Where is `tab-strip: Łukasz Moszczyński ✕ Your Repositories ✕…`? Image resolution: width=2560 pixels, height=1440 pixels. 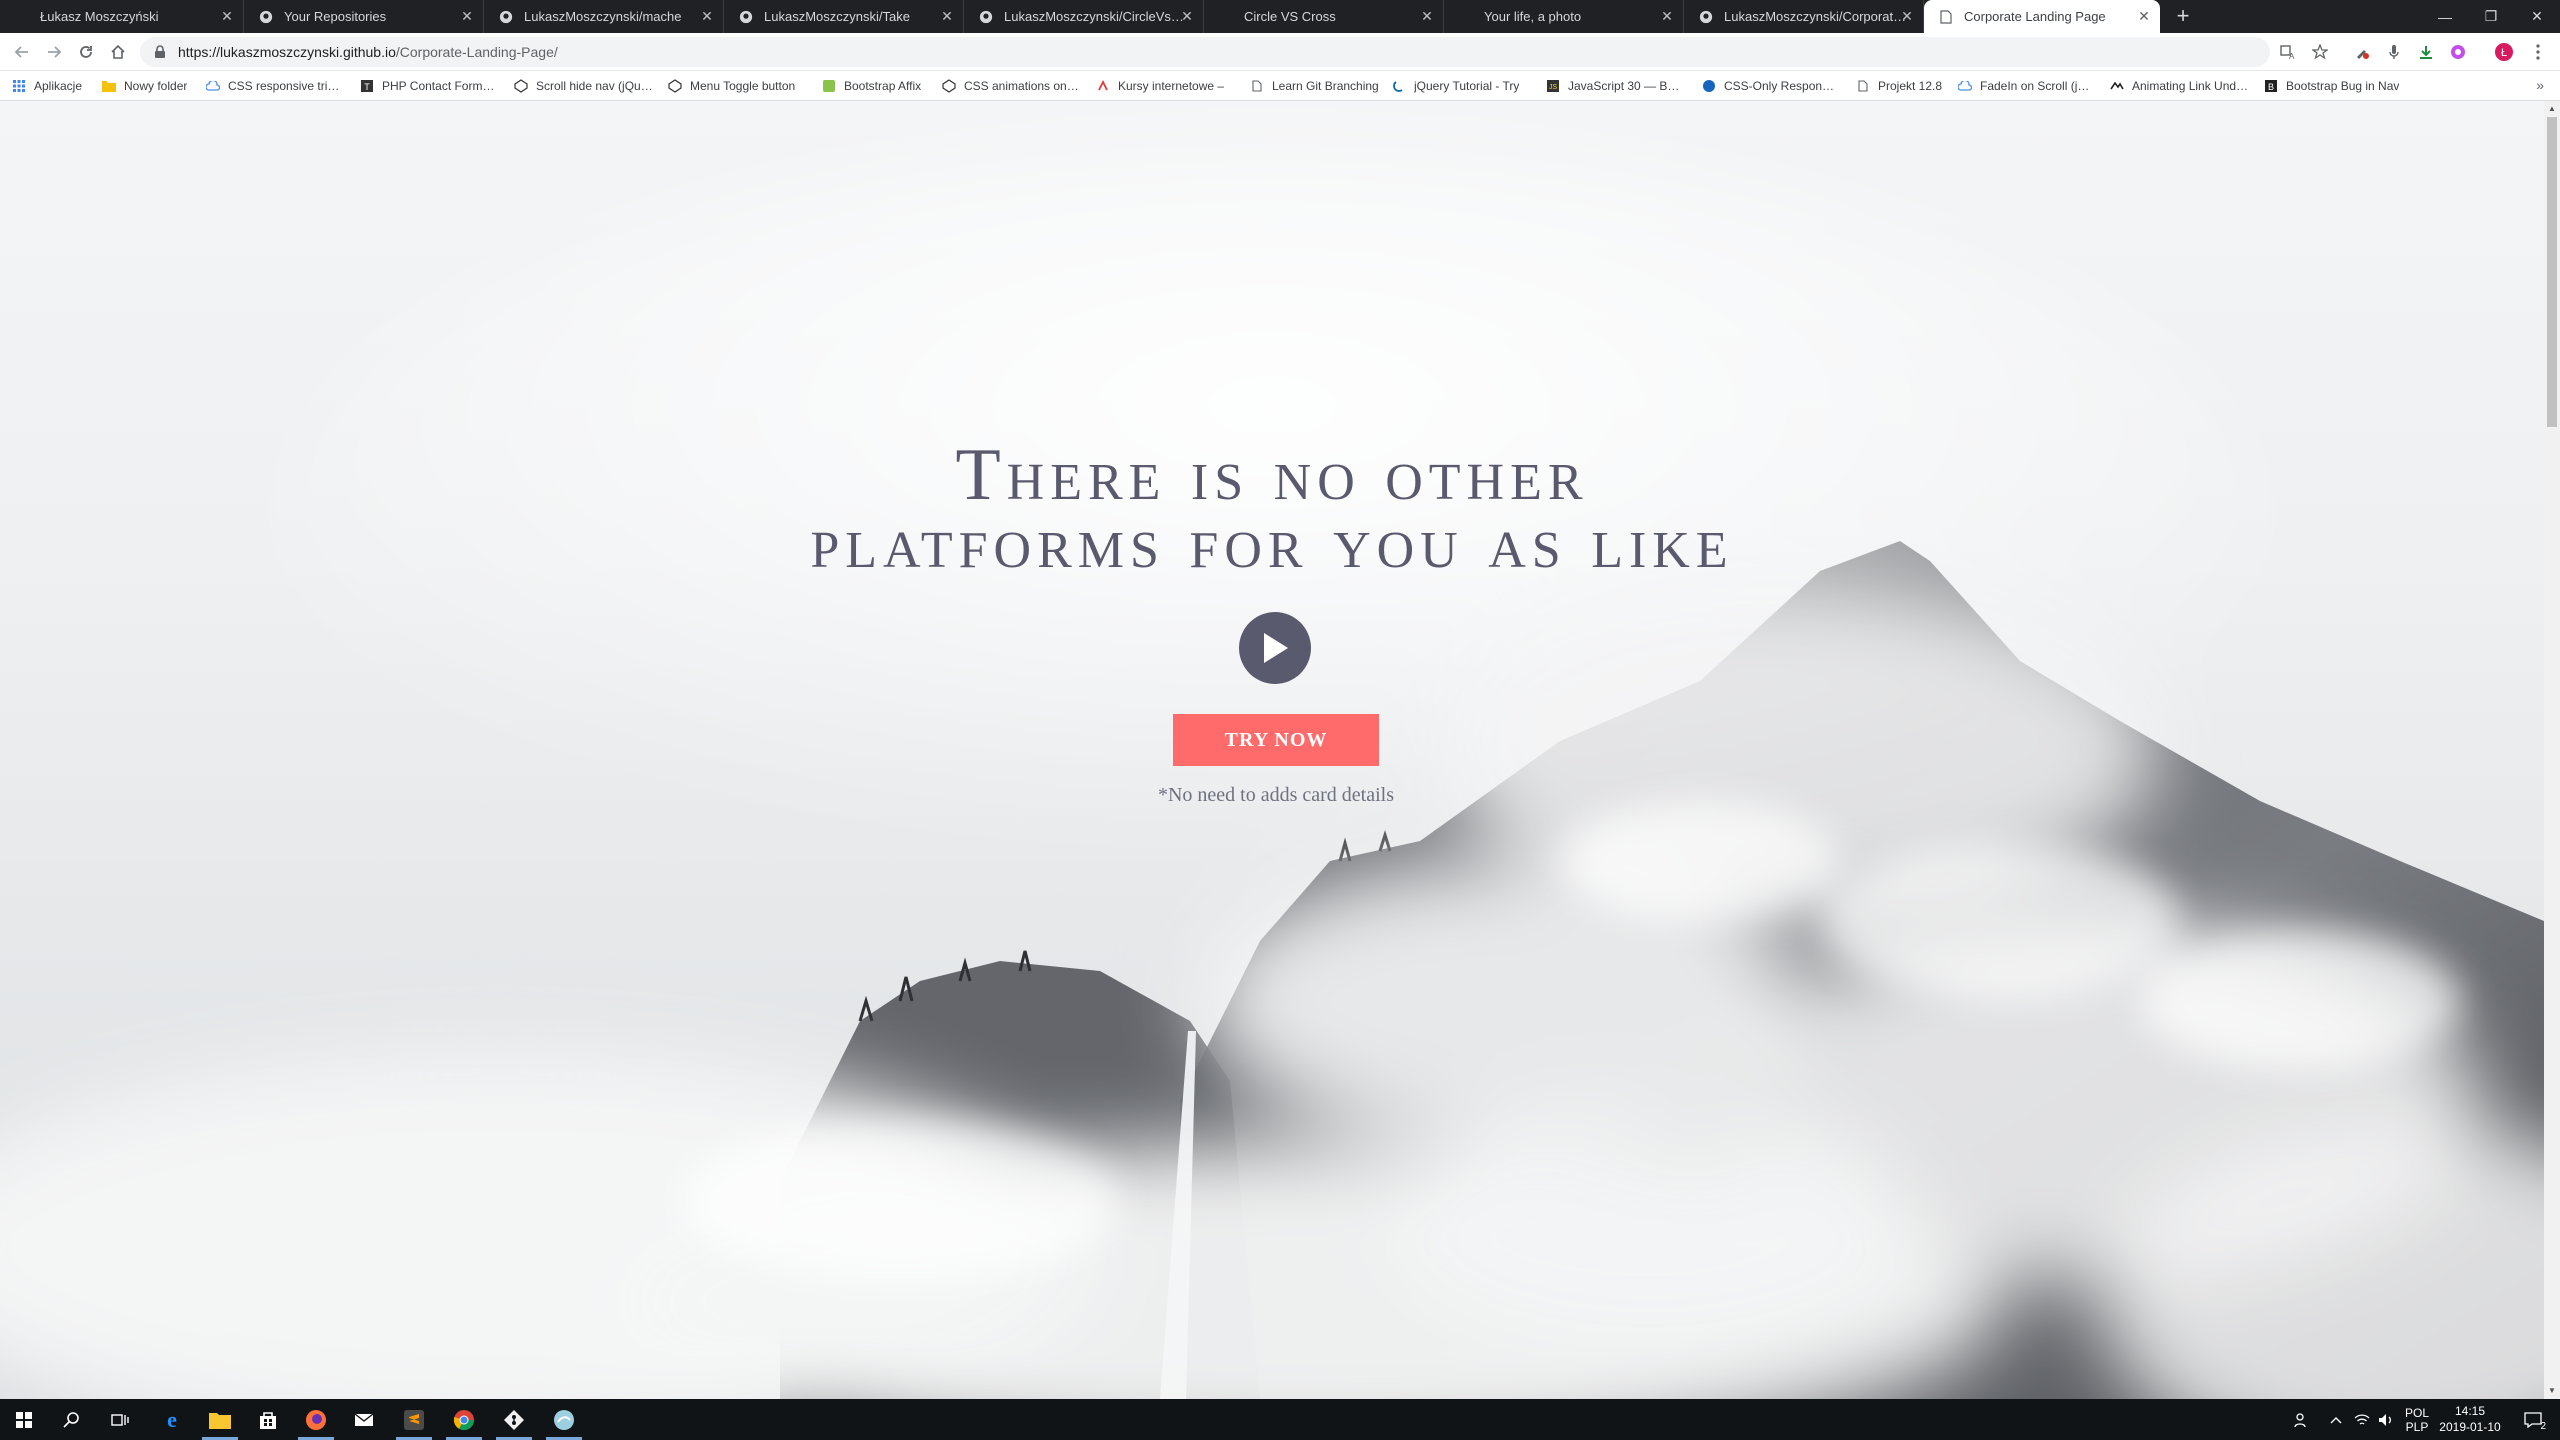 tab-strip: Łukasz Moszczyński ✕ Your Repositories ✕… is located at coordinates (1280, 16).